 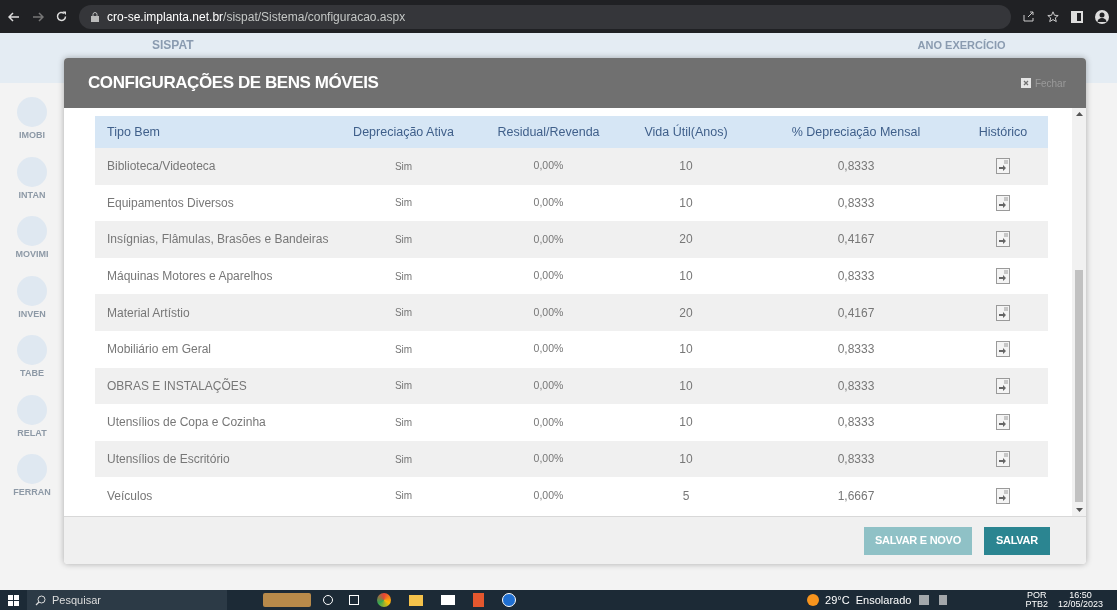 I want to click on sun-icon, so click(x=813, y=600).